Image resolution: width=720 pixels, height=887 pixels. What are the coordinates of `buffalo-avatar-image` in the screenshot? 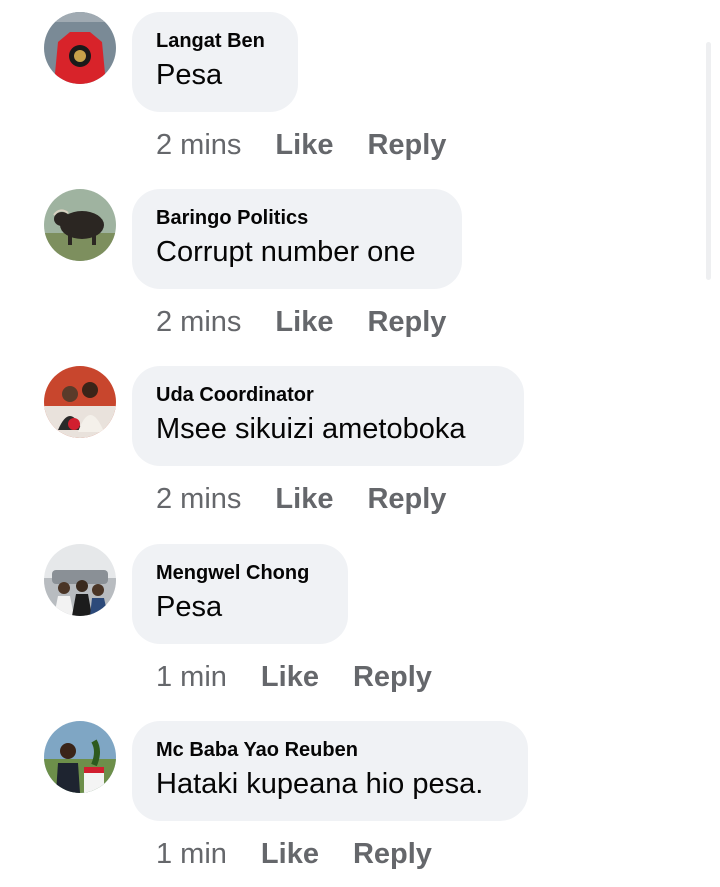 It's located at (80, 225).